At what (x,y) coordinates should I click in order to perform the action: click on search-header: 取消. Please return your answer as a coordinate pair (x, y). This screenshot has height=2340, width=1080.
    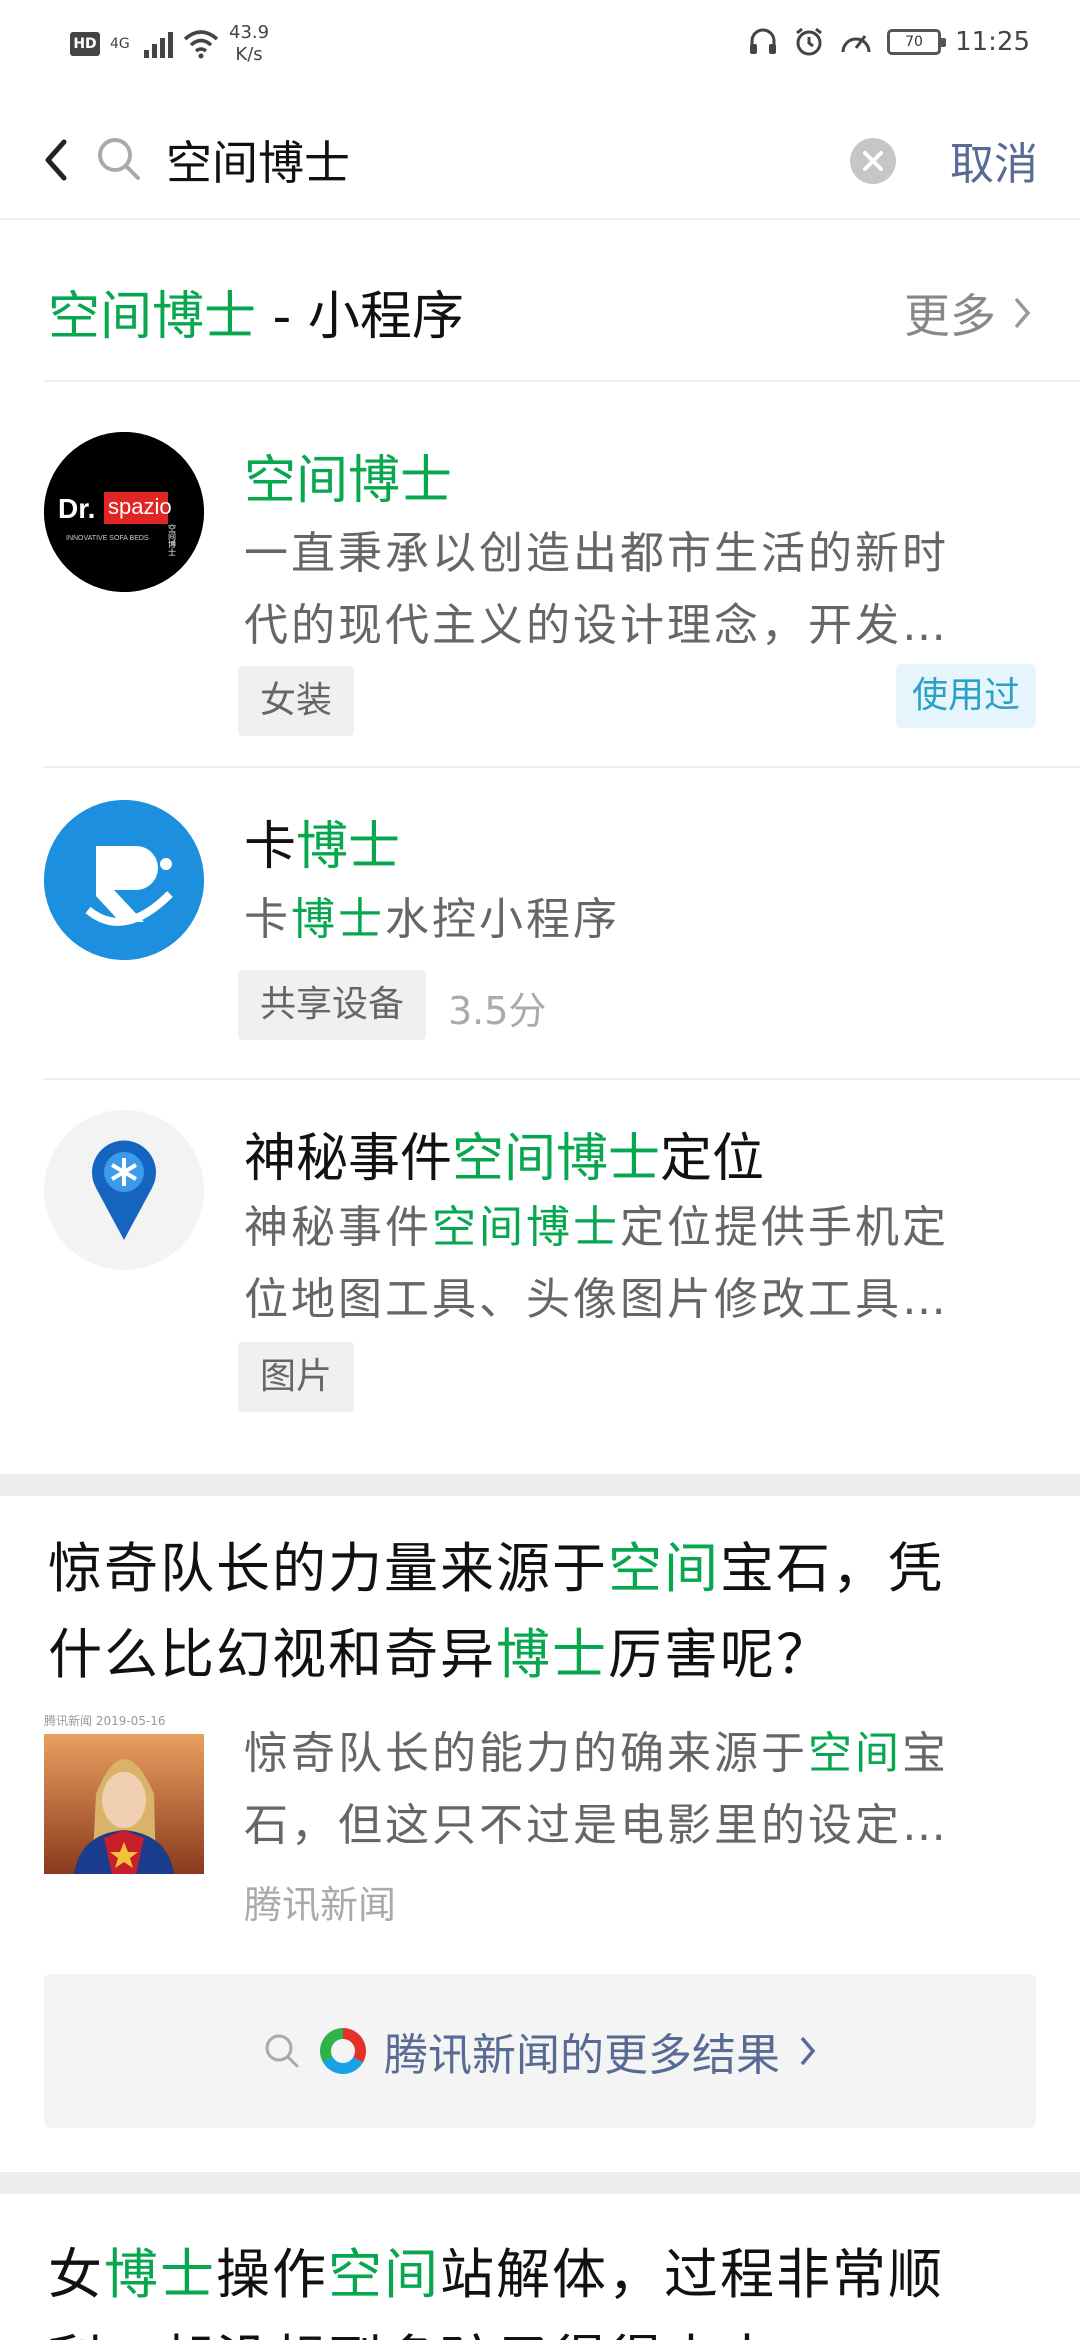
    Looking at the image, I should click on (540, 160).